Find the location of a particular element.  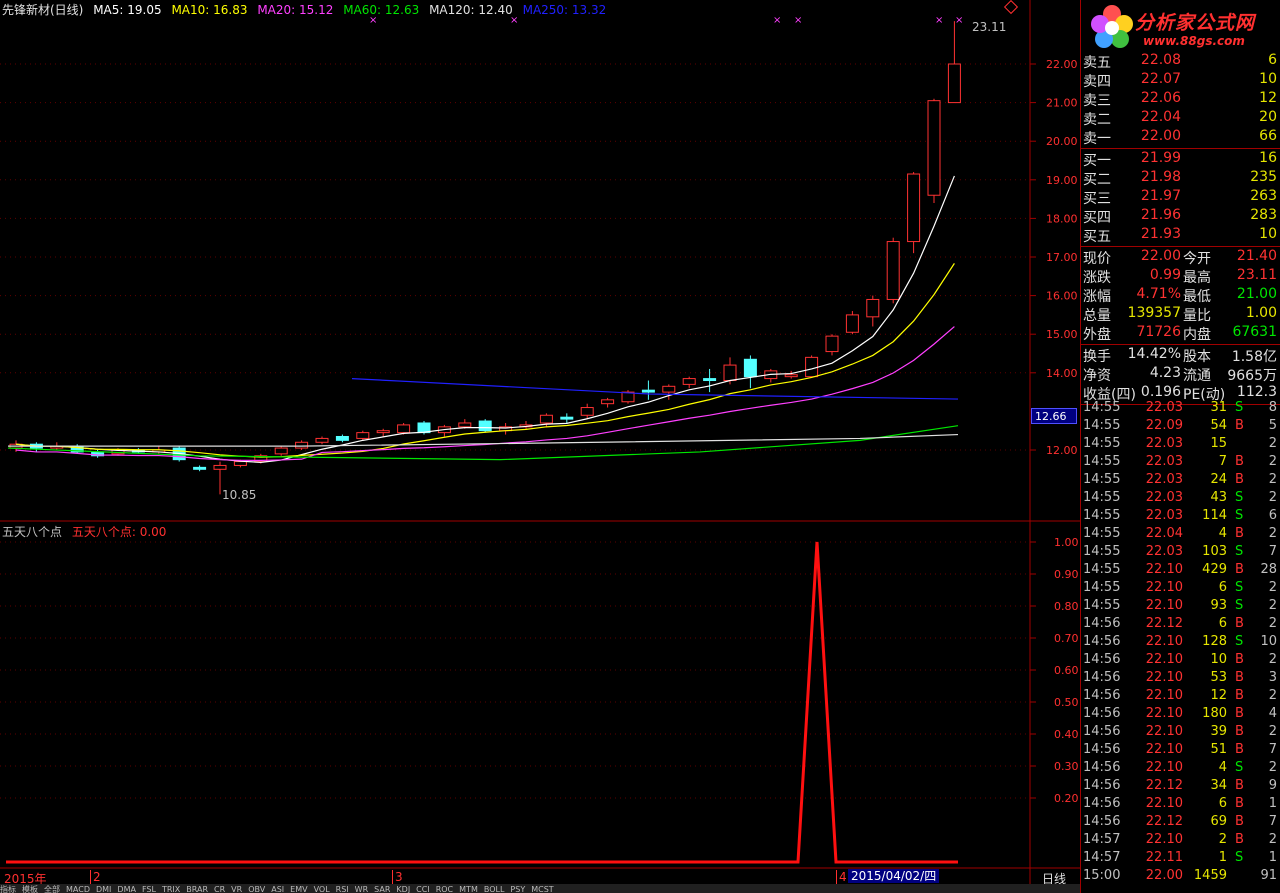

tick-row: 14:56 22.10 53 B 3 is located at coordinates (1181, 679).